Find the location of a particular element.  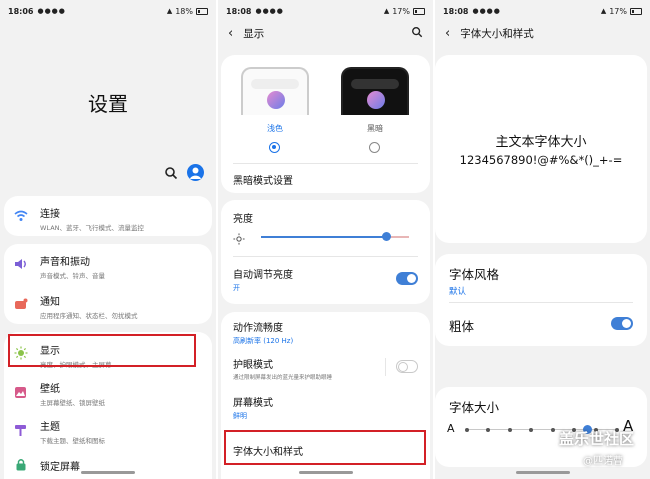

dark-mode-settings-label: 黑暗模式设置 is located at coordinates (263, 181).